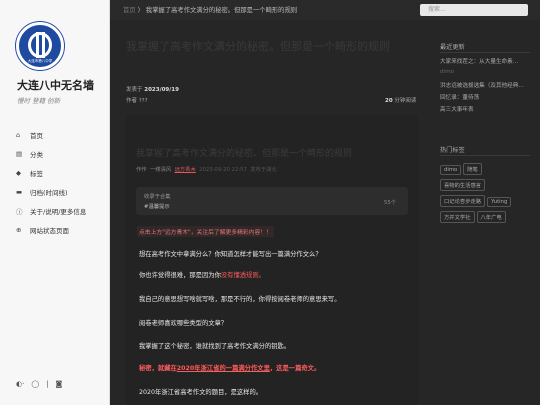  What do you see at coordinates (258, 46) in the screenshot?
I see `page-title: 我掌握了高考作文满分的秘密。但那是一个畸形的规则` at bounding box center [258, 46].